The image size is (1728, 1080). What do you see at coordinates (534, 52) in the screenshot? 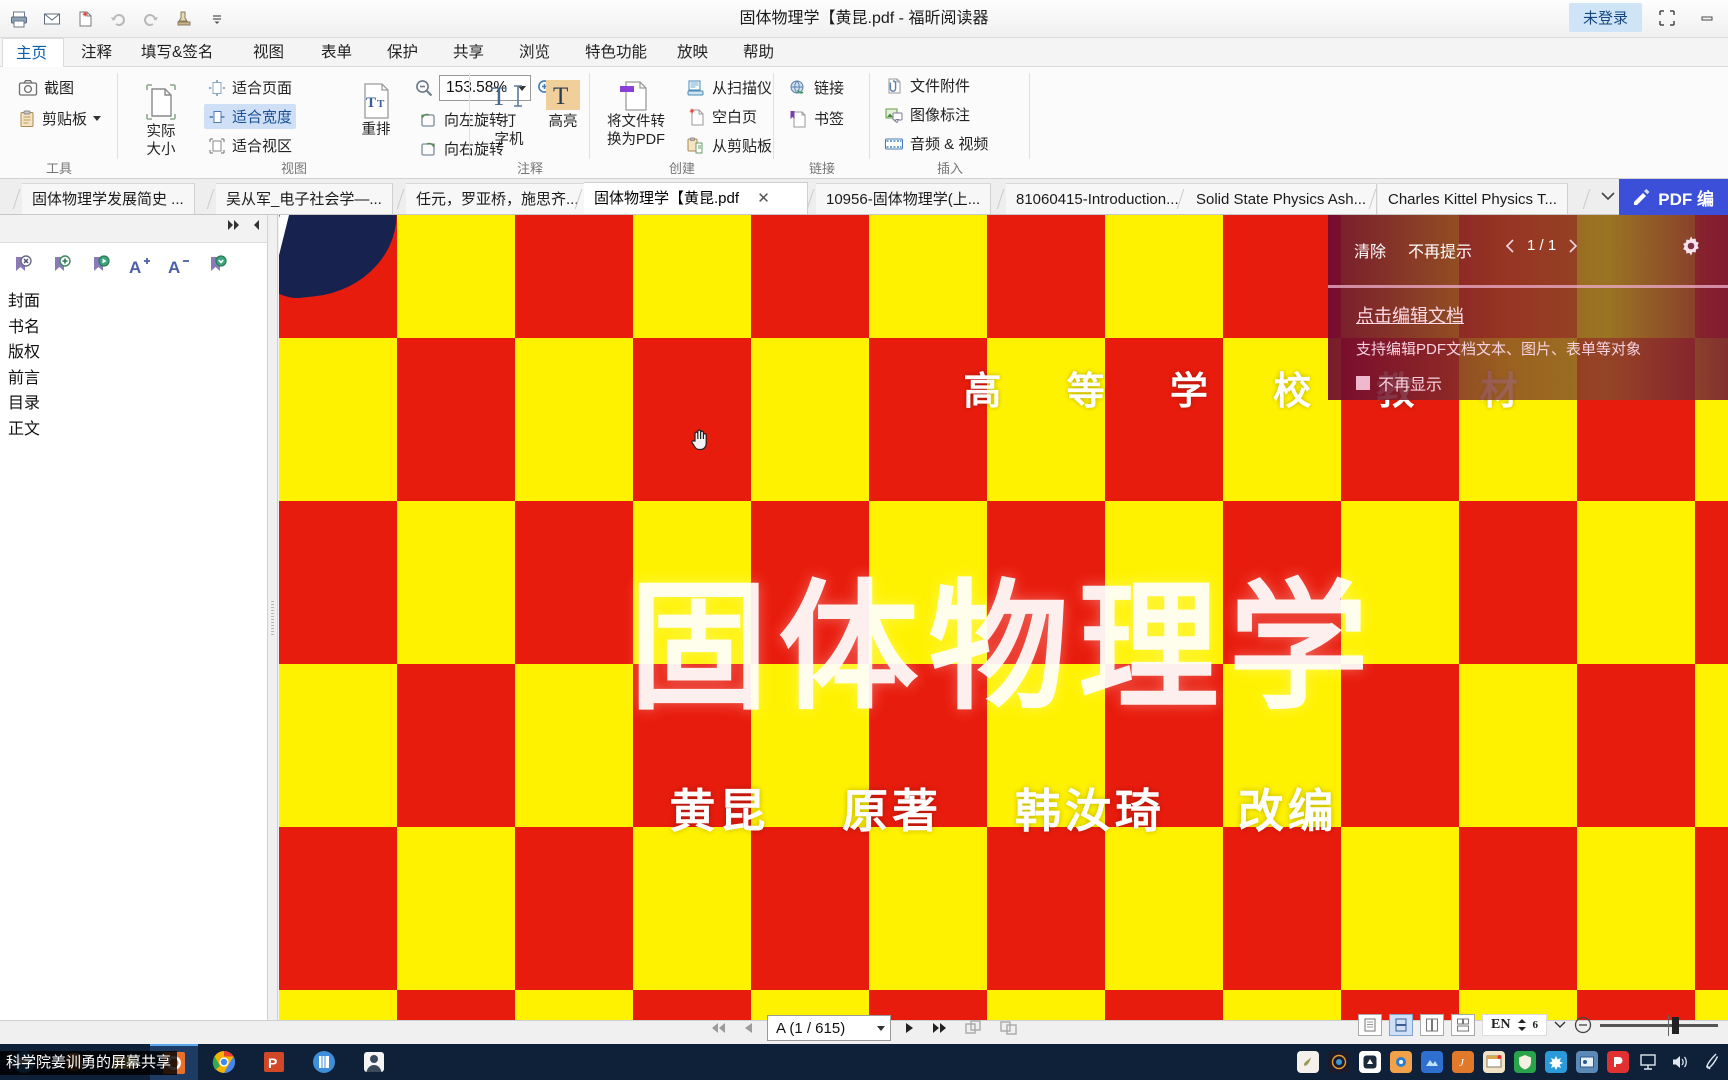
I see `ribbon-tab-browse: 浏览` at bounding box center [534, 52].